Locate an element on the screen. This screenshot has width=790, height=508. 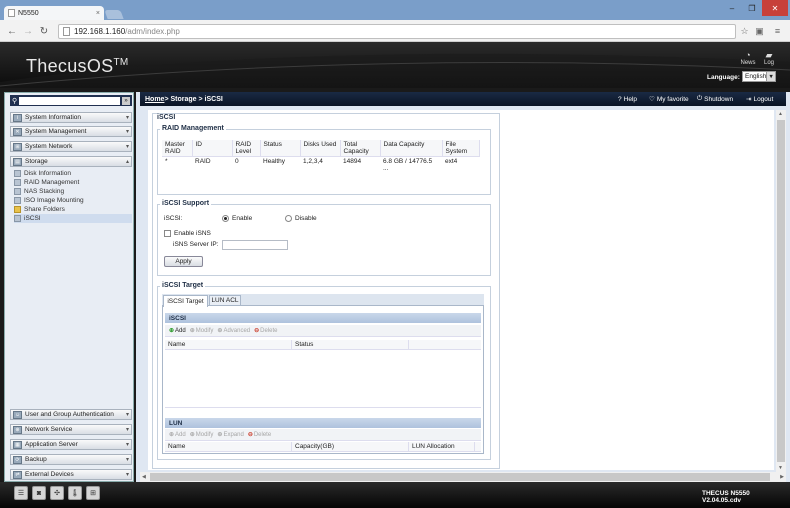
advanced-button: ⊕ Advanced is located at coordinates (233, 331).